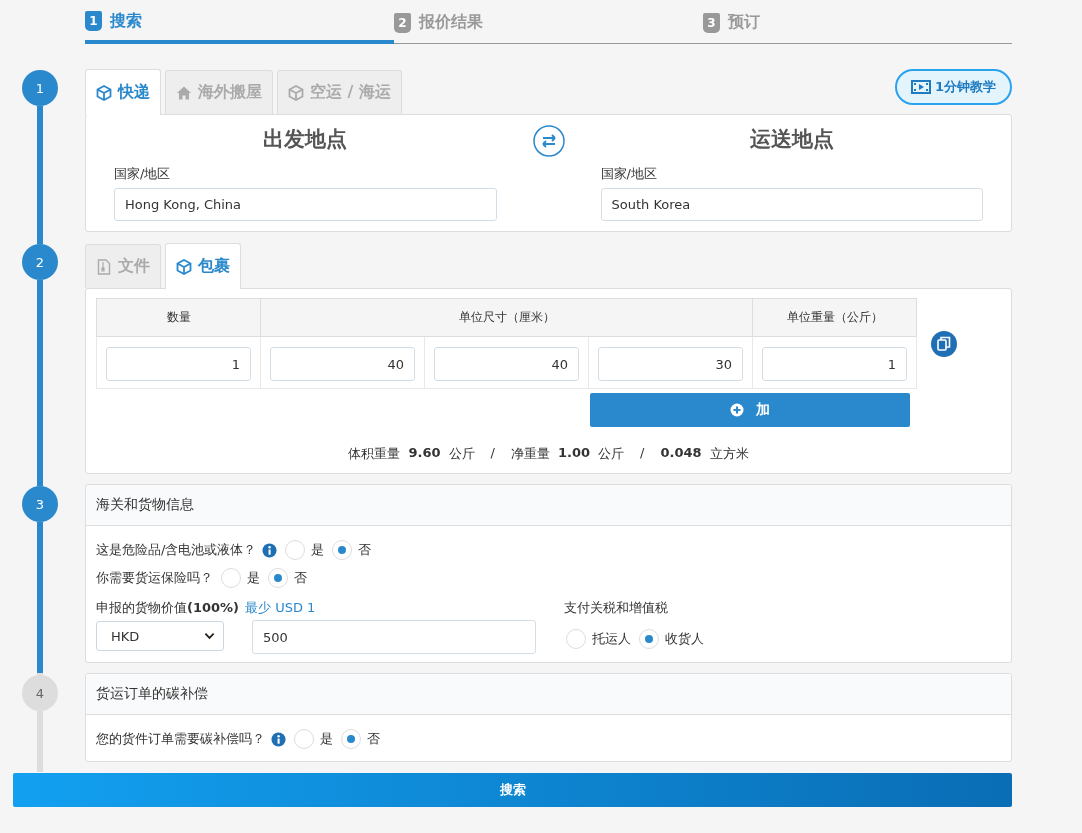 The width and height of the screenshot is (1082, 833). What do you see at coordinates (104, 266) in the screenshot?
I see `document-icon` at bounding box center [104, 266].